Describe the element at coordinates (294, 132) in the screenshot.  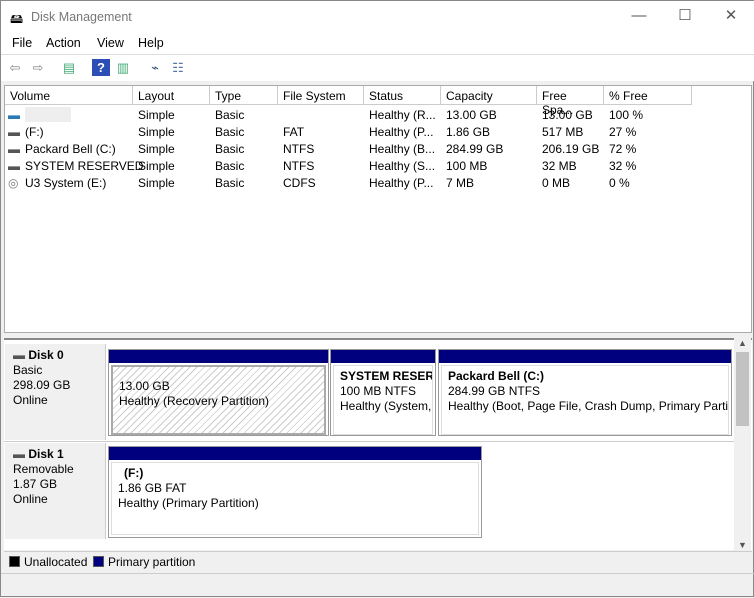
I see `cell-fs: FAT` at that location.